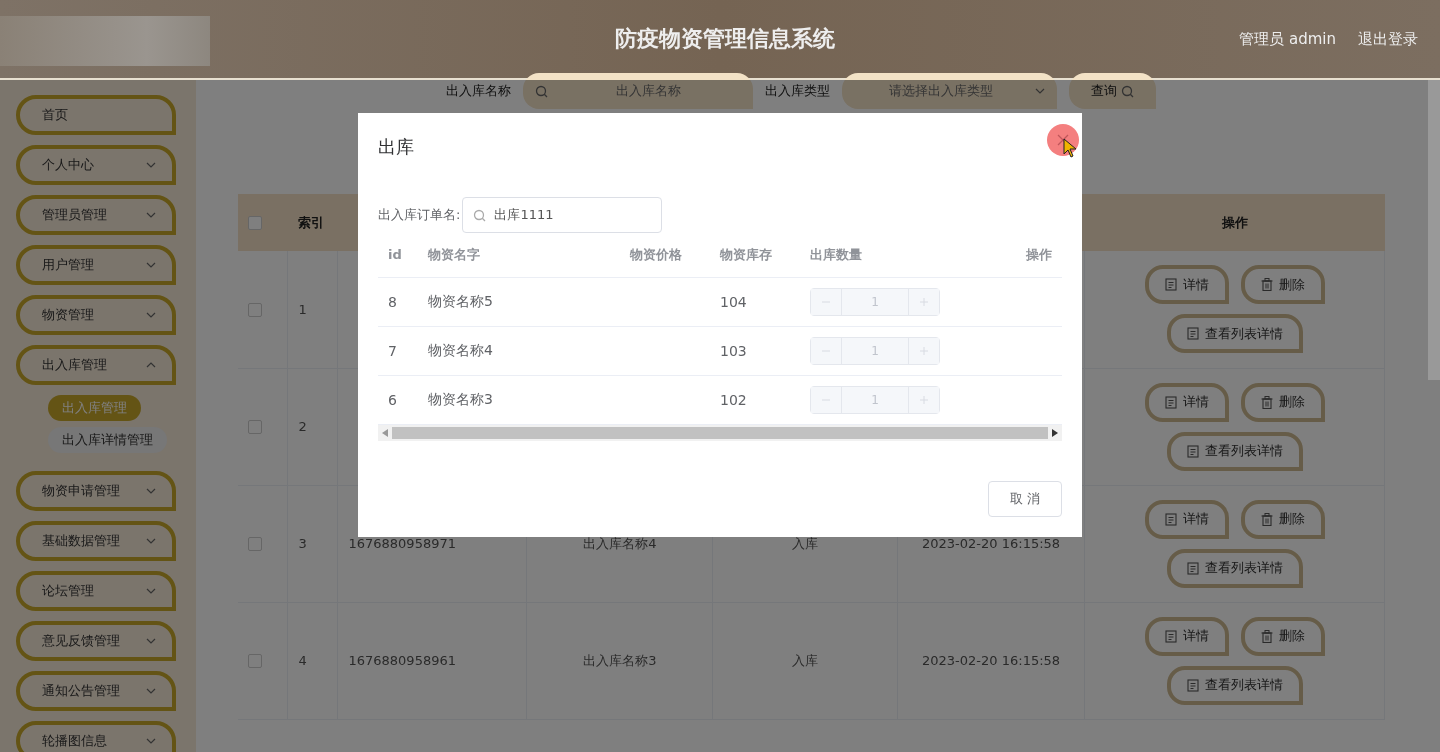 The height and width of the screenshot is (752, 1440). I want to click on table-cell: 2, so click(313, 426).